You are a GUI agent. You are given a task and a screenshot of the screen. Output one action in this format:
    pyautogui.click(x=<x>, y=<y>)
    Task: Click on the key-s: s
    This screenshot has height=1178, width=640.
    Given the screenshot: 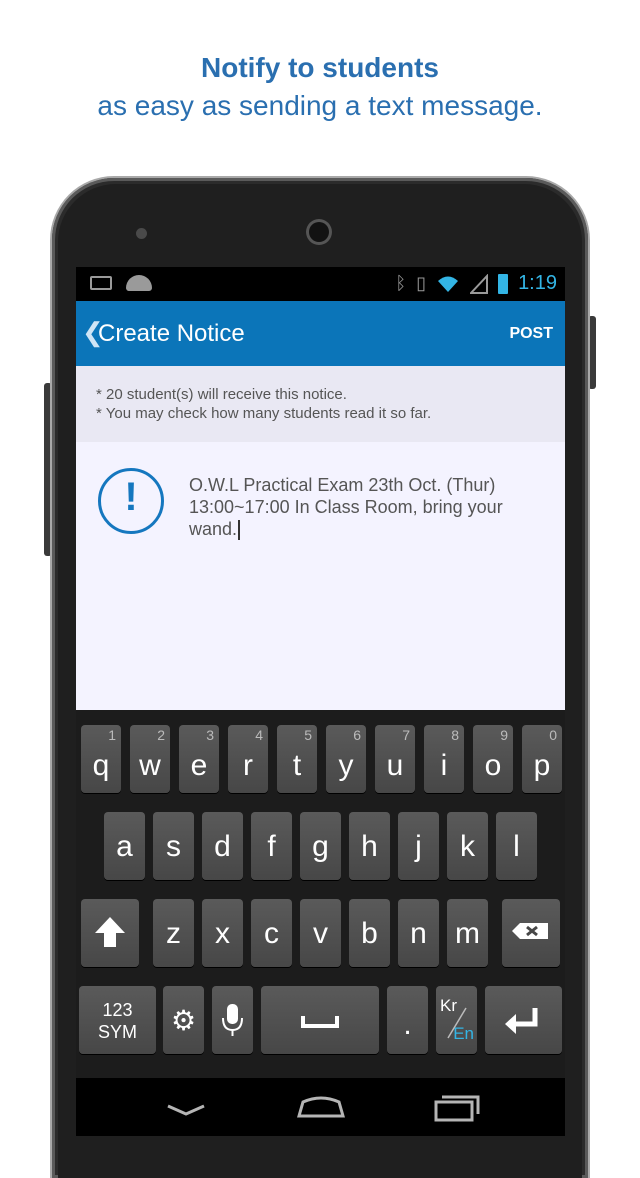 What is the action you would take?
    pyautogui.click(x=173, y=846)
    